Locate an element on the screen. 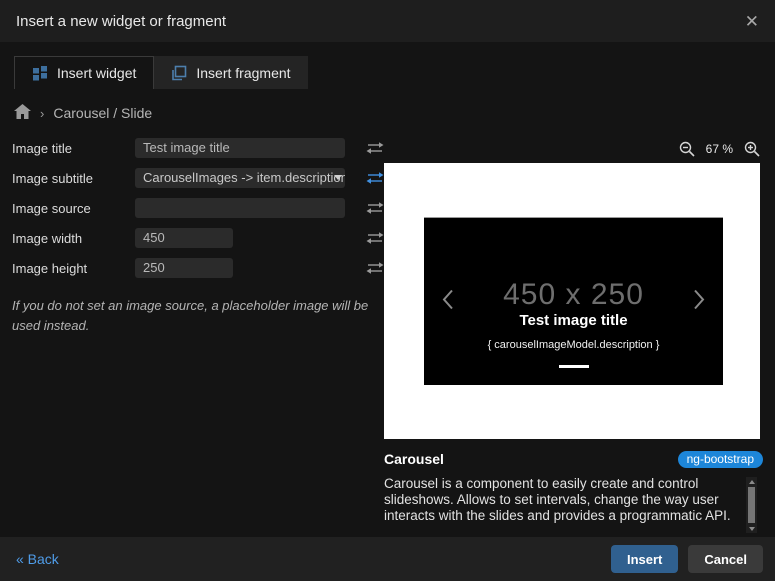  tab-insert-fragment-label: Insert fragment is located at coordinates (243, 72).